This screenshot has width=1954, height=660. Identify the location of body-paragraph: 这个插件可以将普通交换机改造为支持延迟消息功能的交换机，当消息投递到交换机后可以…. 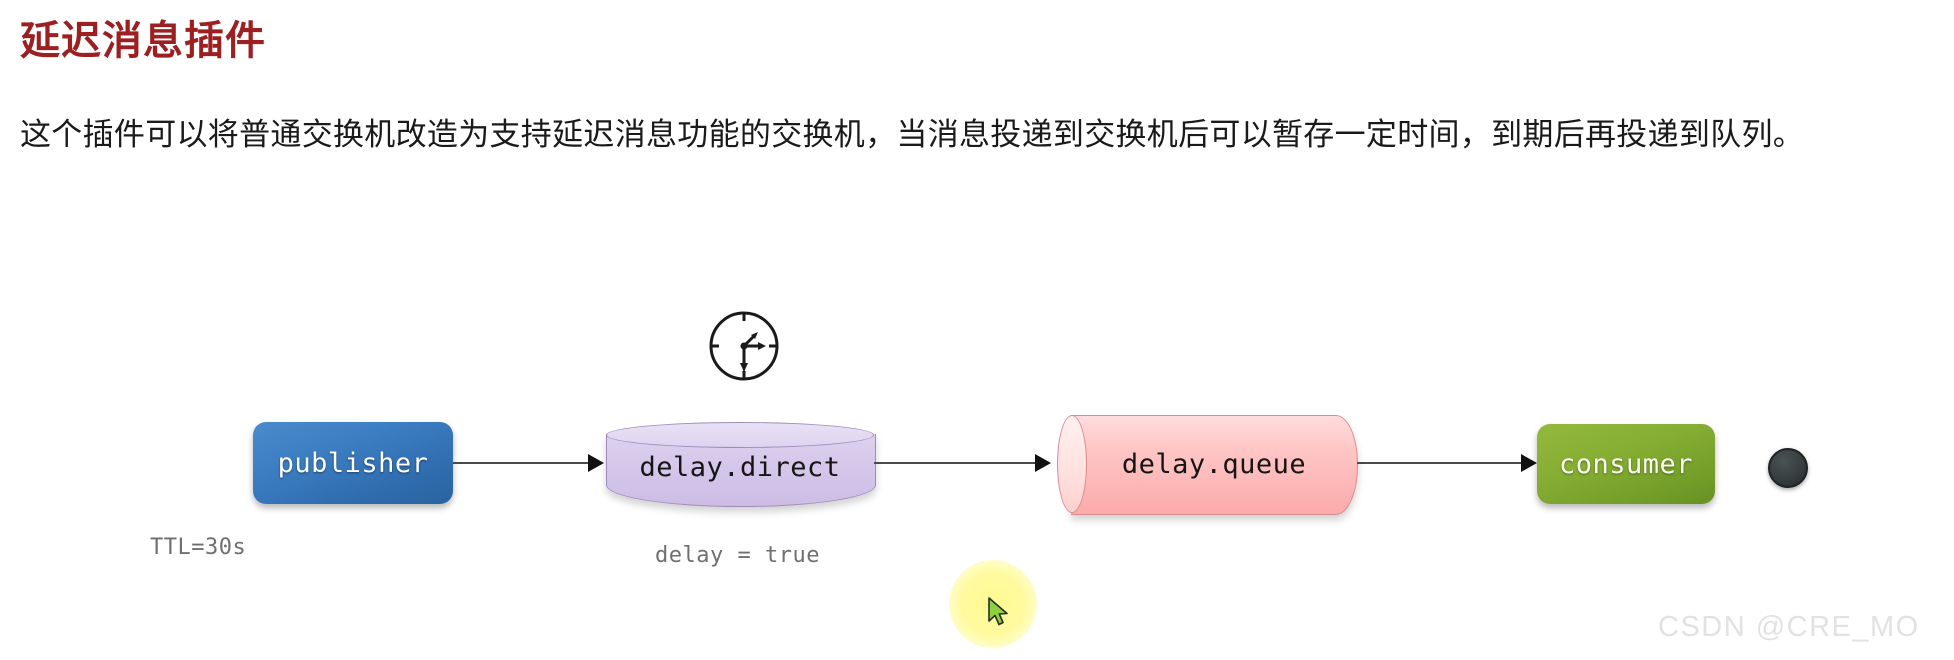
(912, 134).